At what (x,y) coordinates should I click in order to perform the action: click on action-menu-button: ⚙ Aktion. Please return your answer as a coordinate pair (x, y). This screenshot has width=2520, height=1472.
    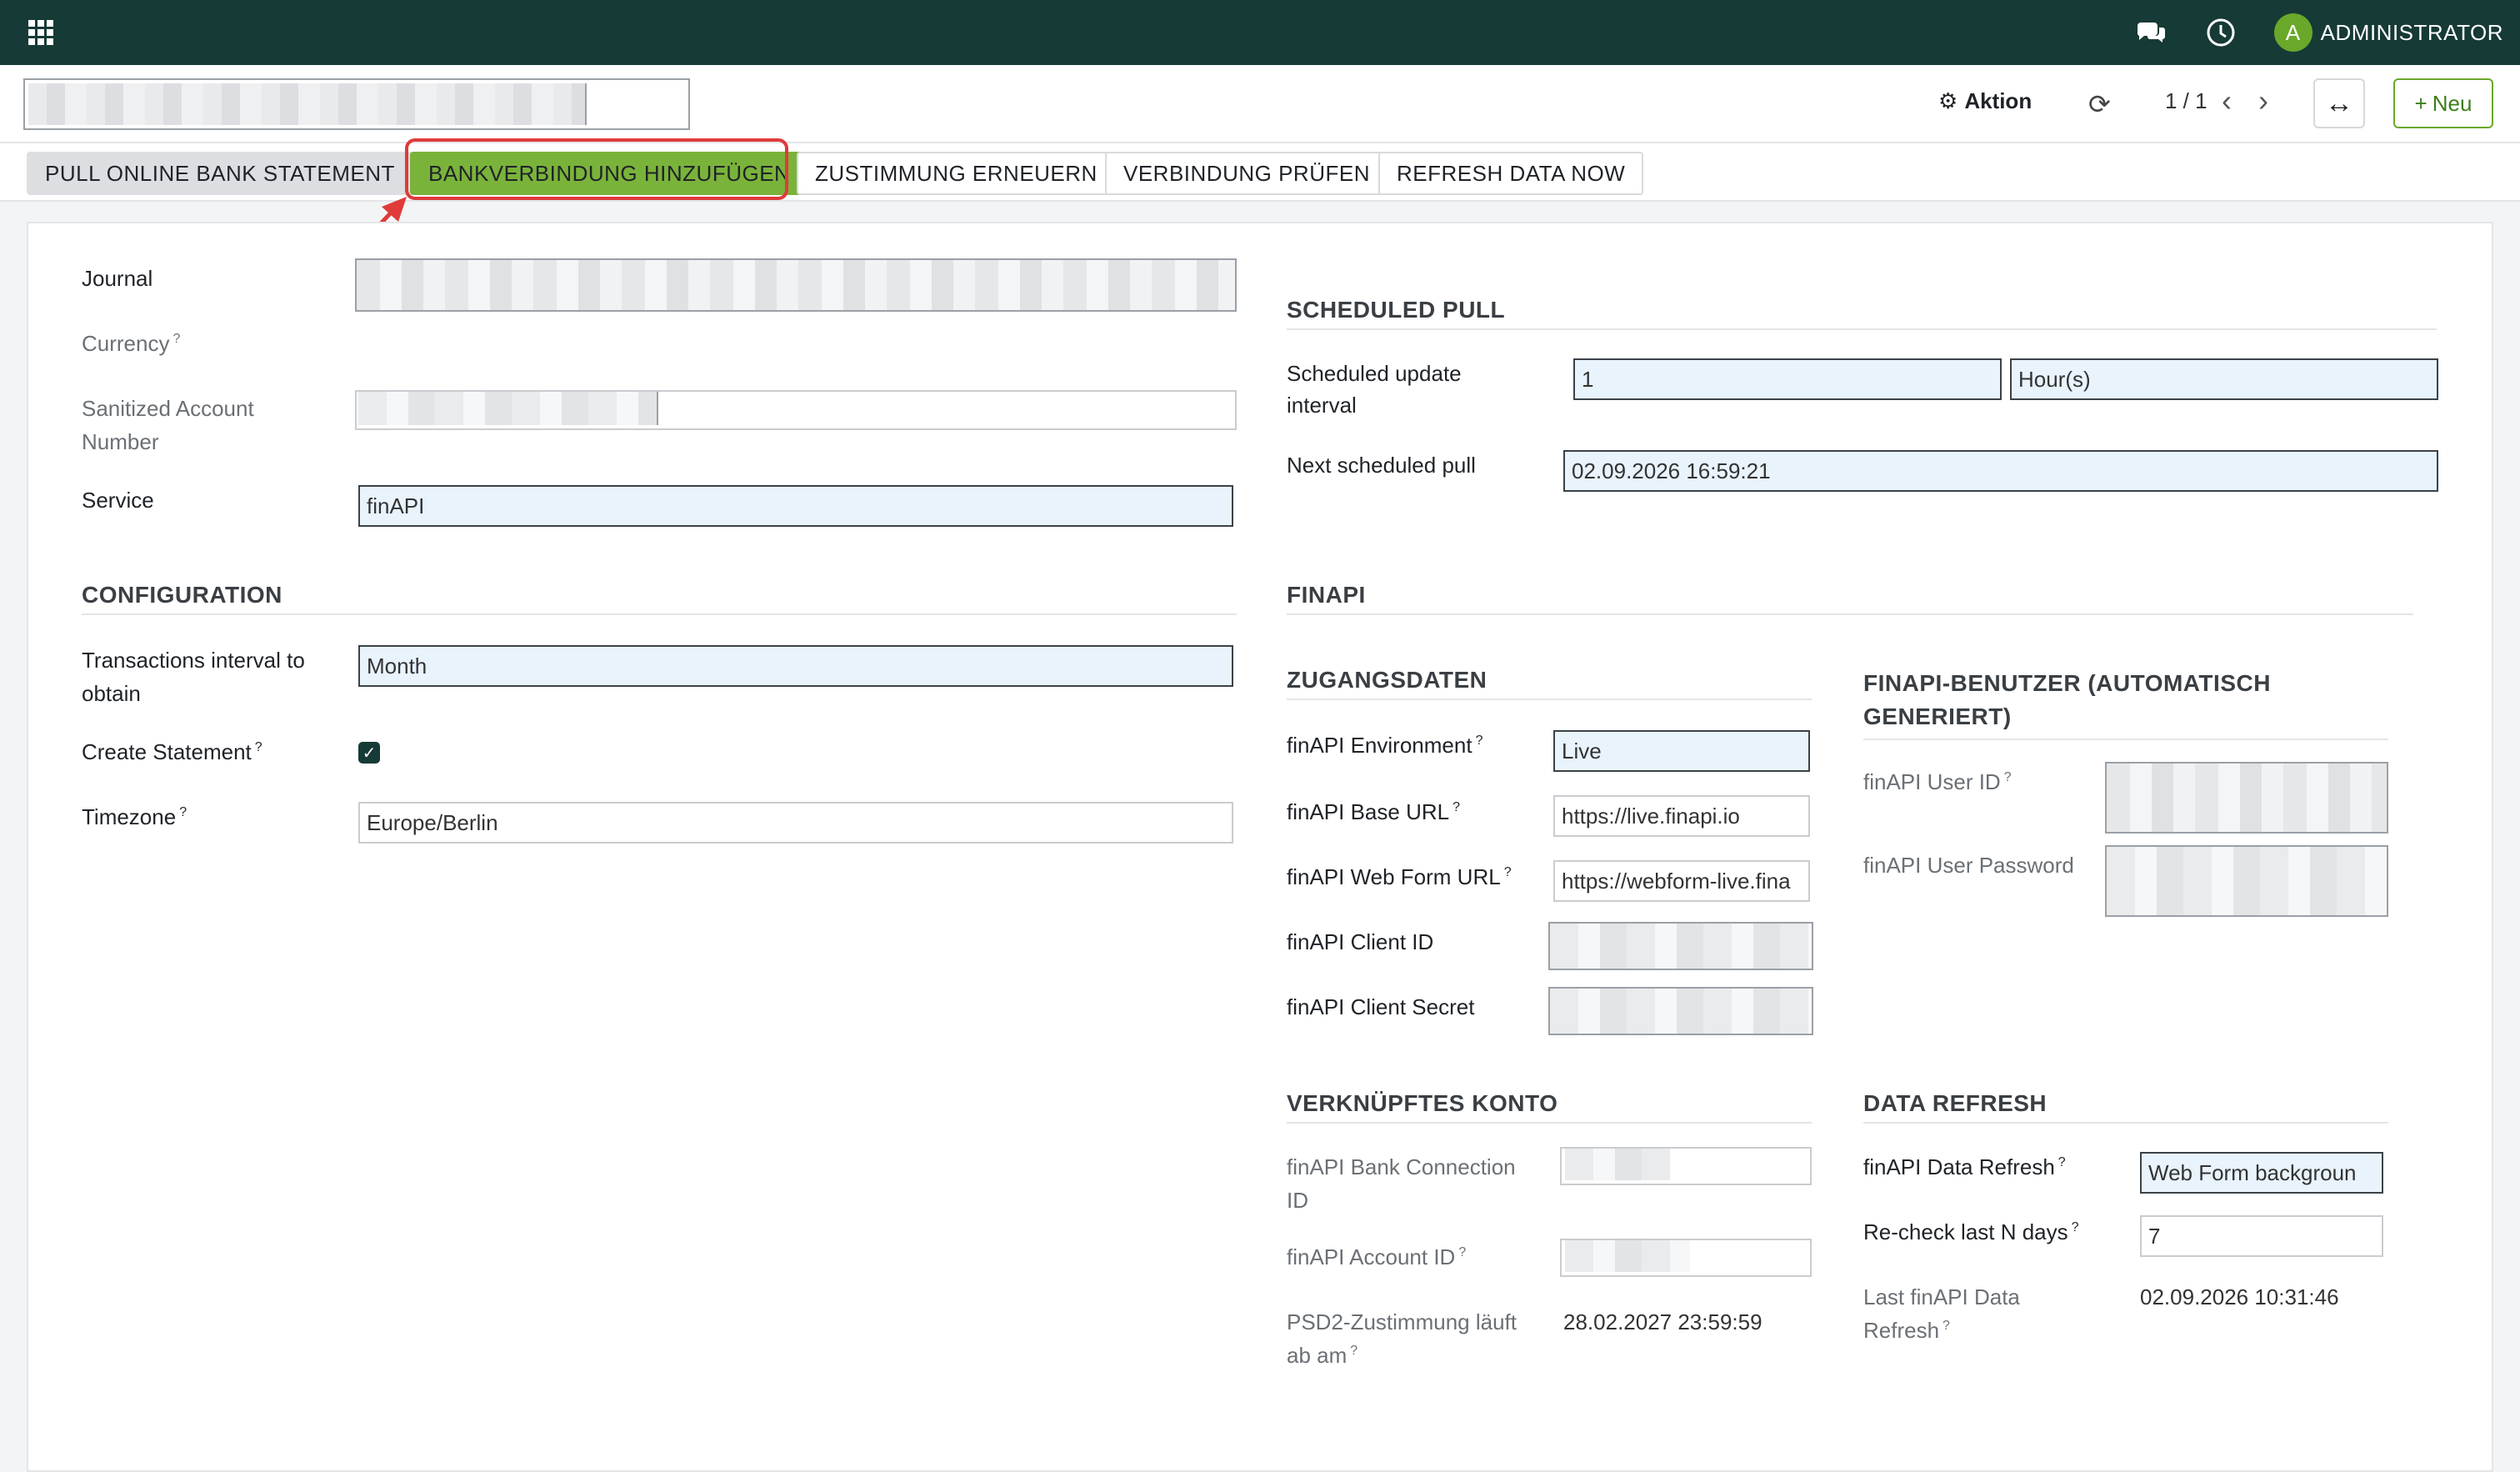
    Looking at the image, I should click on (1985, 101).